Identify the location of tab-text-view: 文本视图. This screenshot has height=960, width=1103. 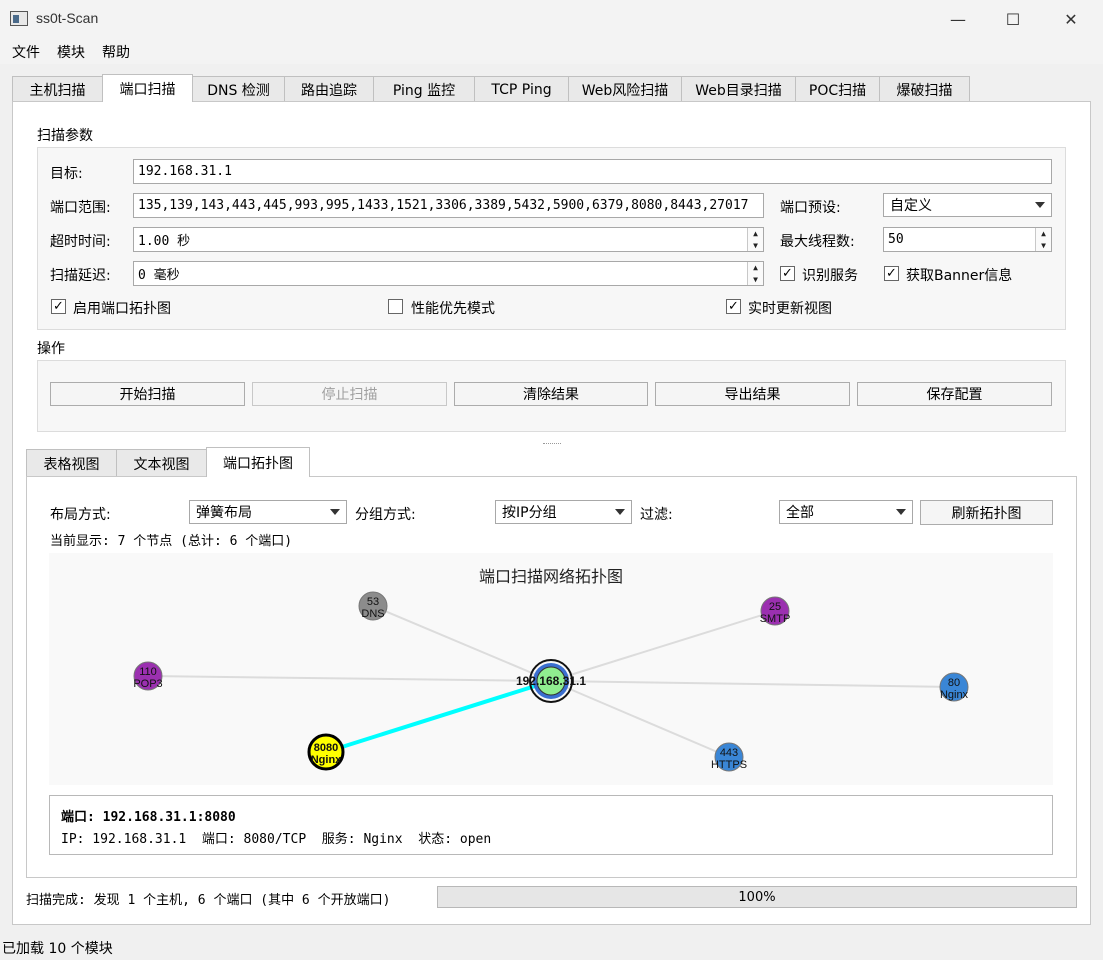
(161, 463).